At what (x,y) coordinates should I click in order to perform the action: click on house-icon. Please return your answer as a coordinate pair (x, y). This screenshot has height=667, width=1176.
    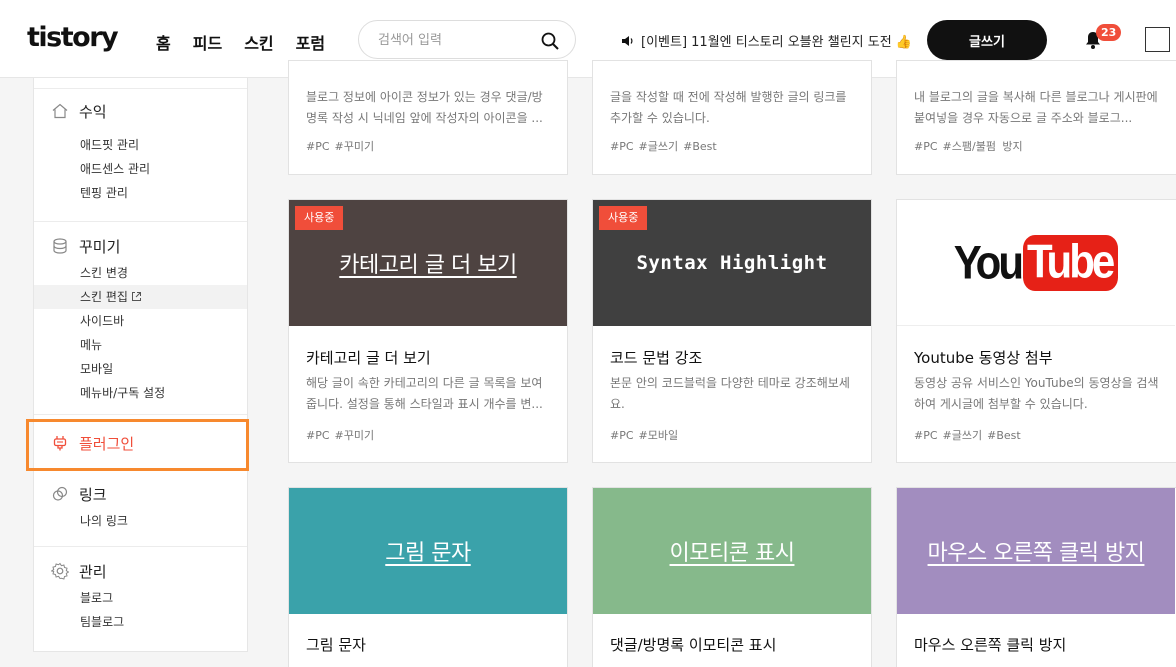
    Looking at the image, I should click on (60, 111).